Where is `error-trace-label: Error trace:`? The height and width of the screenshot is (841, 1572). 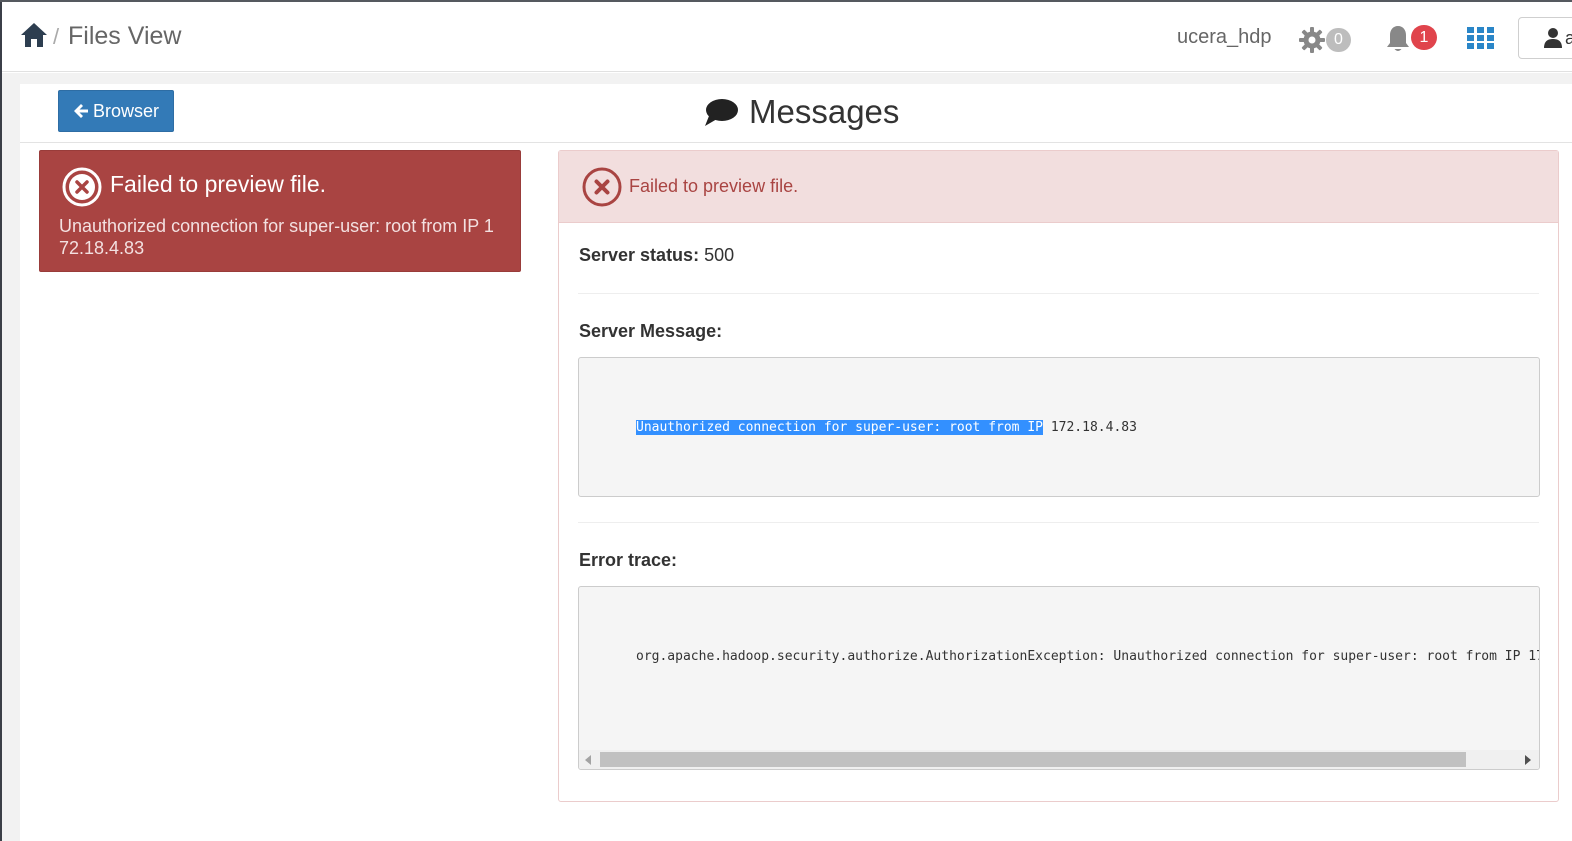
error-trace-label: Error trace: is located at coordinates (628, 560).